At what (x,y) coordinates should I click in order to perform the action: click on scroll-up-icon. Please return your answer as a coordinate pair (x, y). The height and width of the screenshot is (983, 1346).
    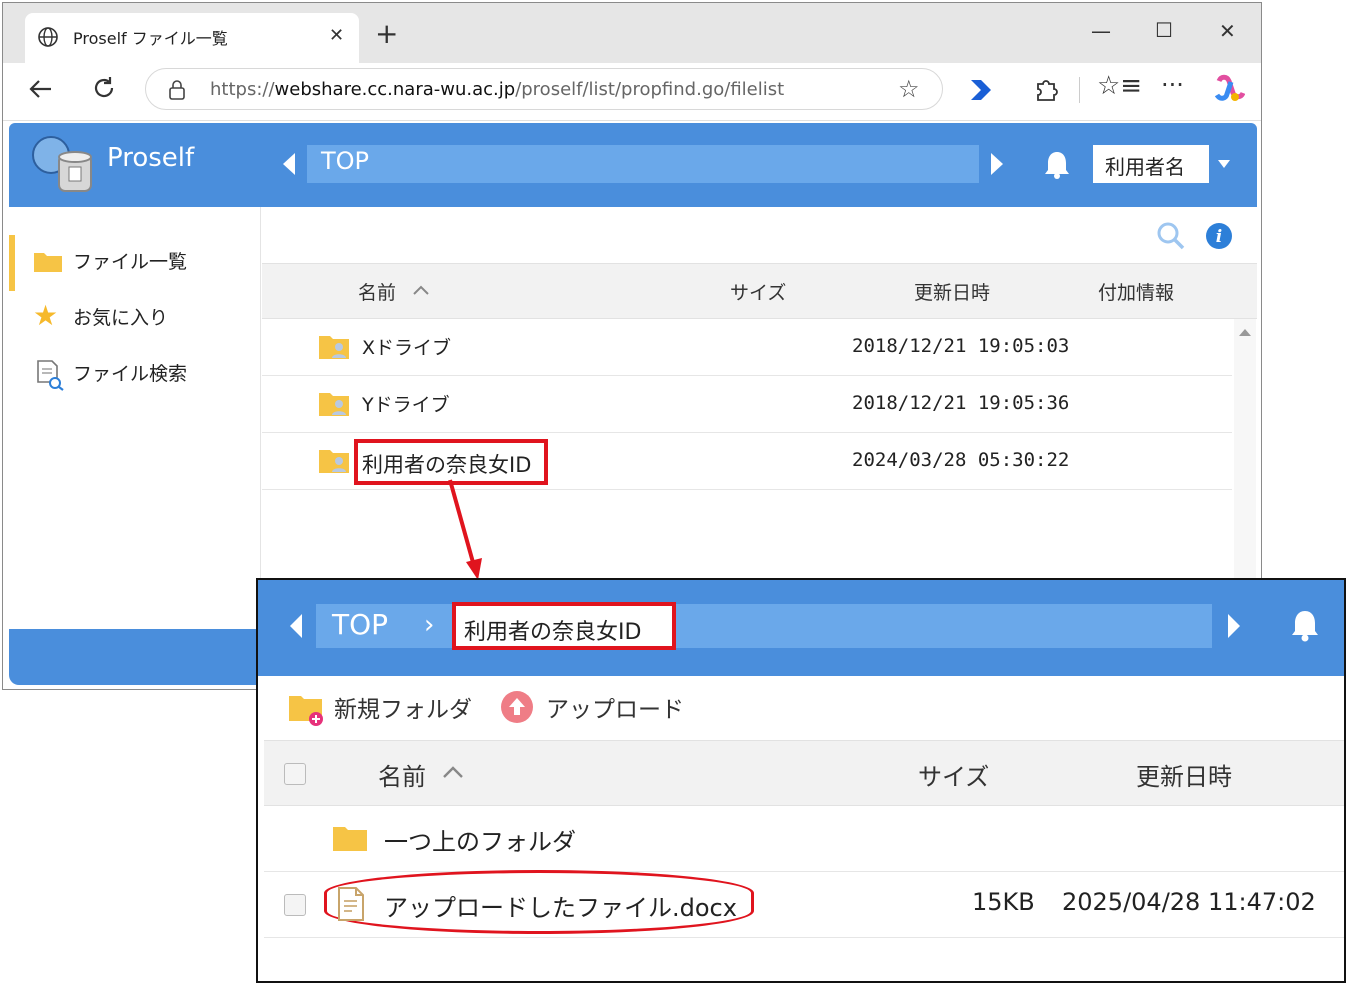
    Looking at the image, I should click on (1245, 332).